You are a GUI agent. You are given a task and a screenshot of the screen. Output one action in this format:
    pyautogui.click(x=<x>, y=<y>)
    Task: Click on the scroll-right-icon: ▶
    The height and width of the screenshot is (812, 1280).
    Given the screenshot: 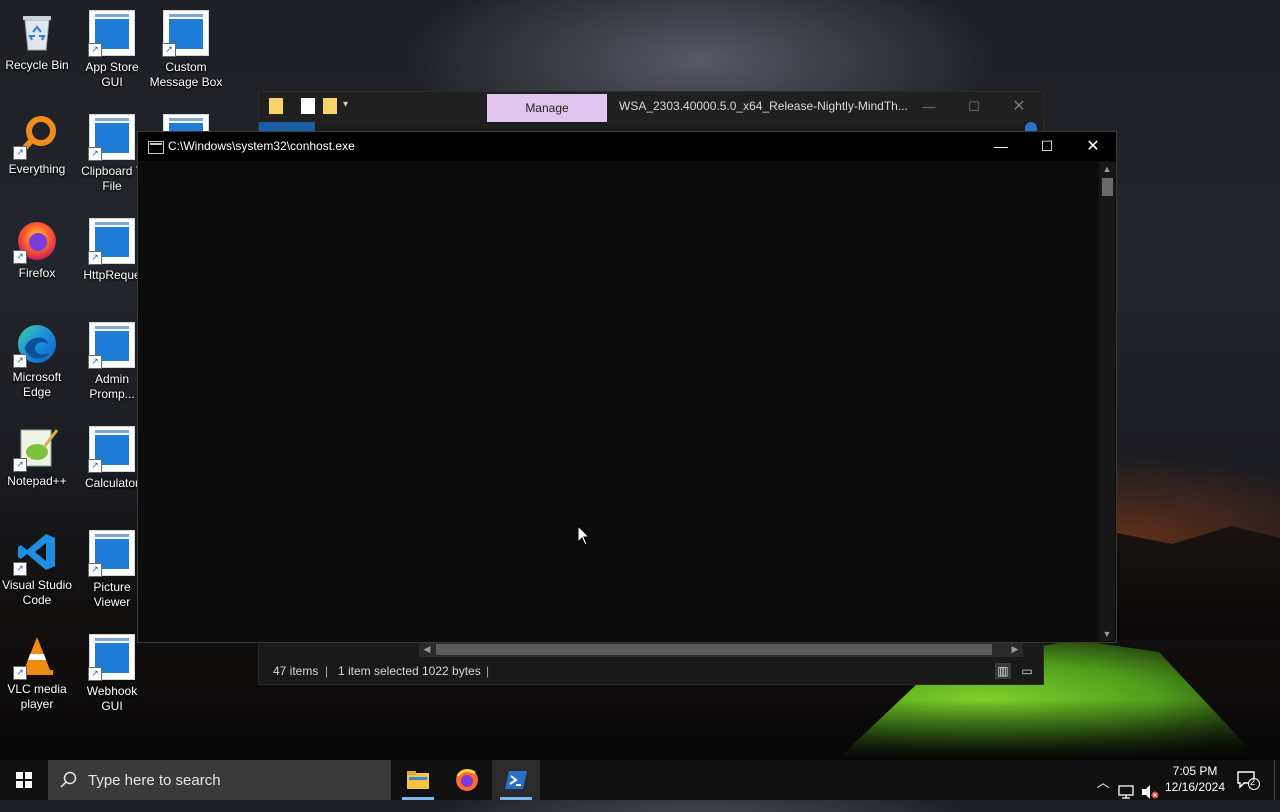 What is the action you would take?
    pyautogui.click(x=1015, y=649)
    